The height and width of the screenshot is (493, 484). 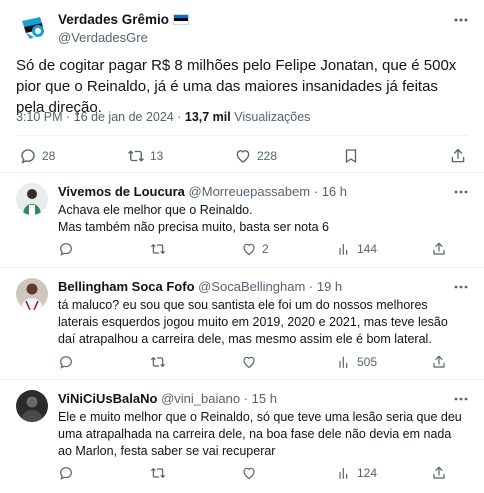 I want to click on reply-author-handle: @SocaBellingham, so click(x=251, y=286).